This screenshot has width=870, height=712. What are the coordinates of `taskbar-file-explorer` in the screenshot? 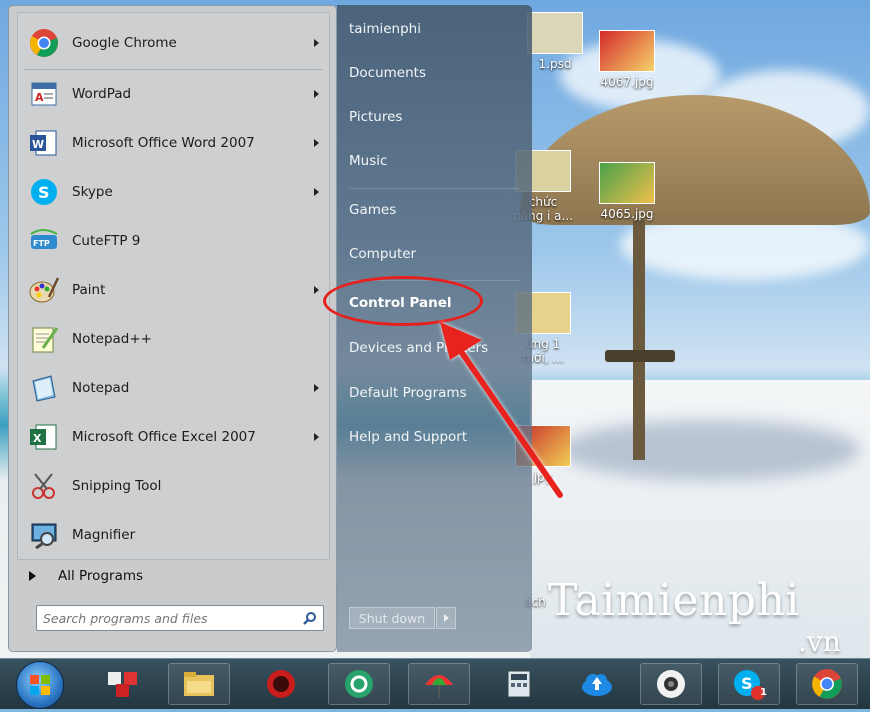 It's located at (199, 684).